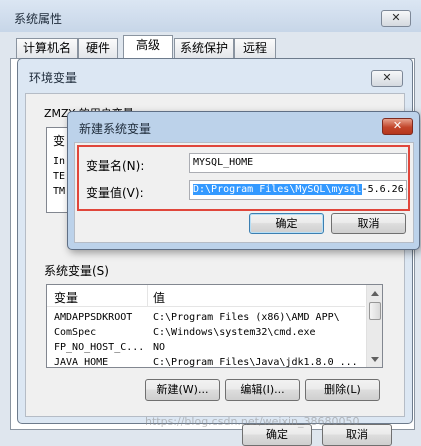  Describe the element at coordinates (59, 140) in the screenshot. I see `user-col-variable: 变` at that location.